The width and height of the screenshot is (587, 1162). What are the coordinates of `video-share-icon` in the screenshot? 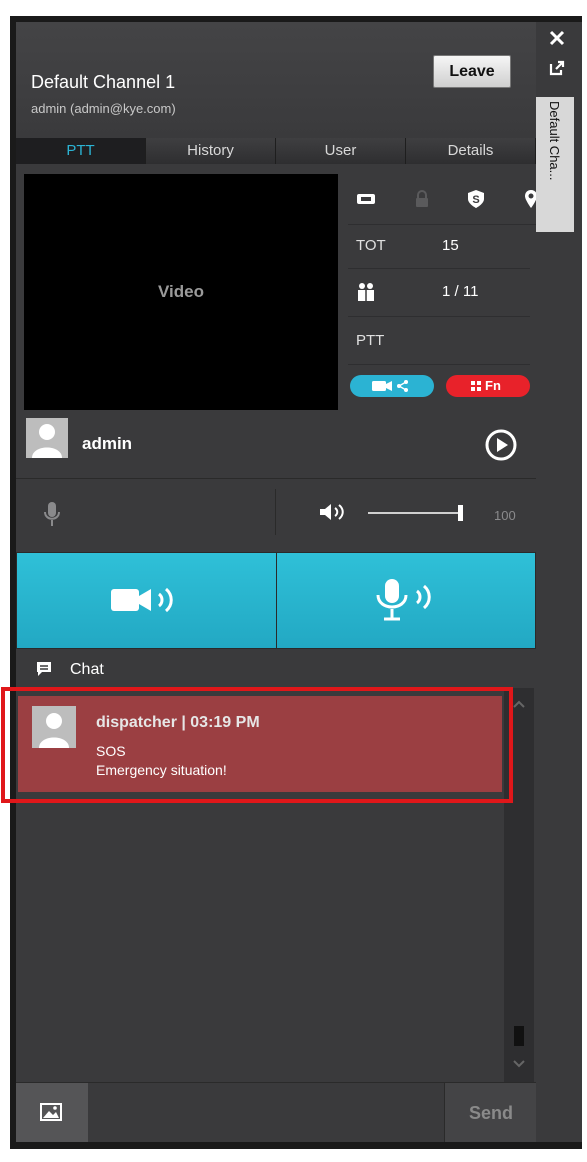 It's located at (390, 386).